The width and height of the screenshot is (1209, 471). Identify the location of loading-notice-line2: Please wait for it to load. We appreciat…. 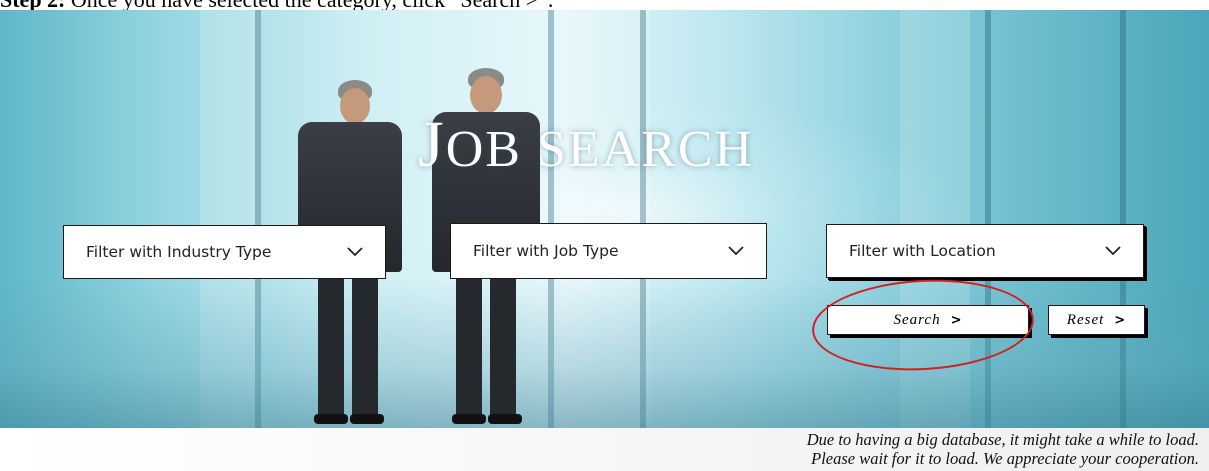
(1005, 458).